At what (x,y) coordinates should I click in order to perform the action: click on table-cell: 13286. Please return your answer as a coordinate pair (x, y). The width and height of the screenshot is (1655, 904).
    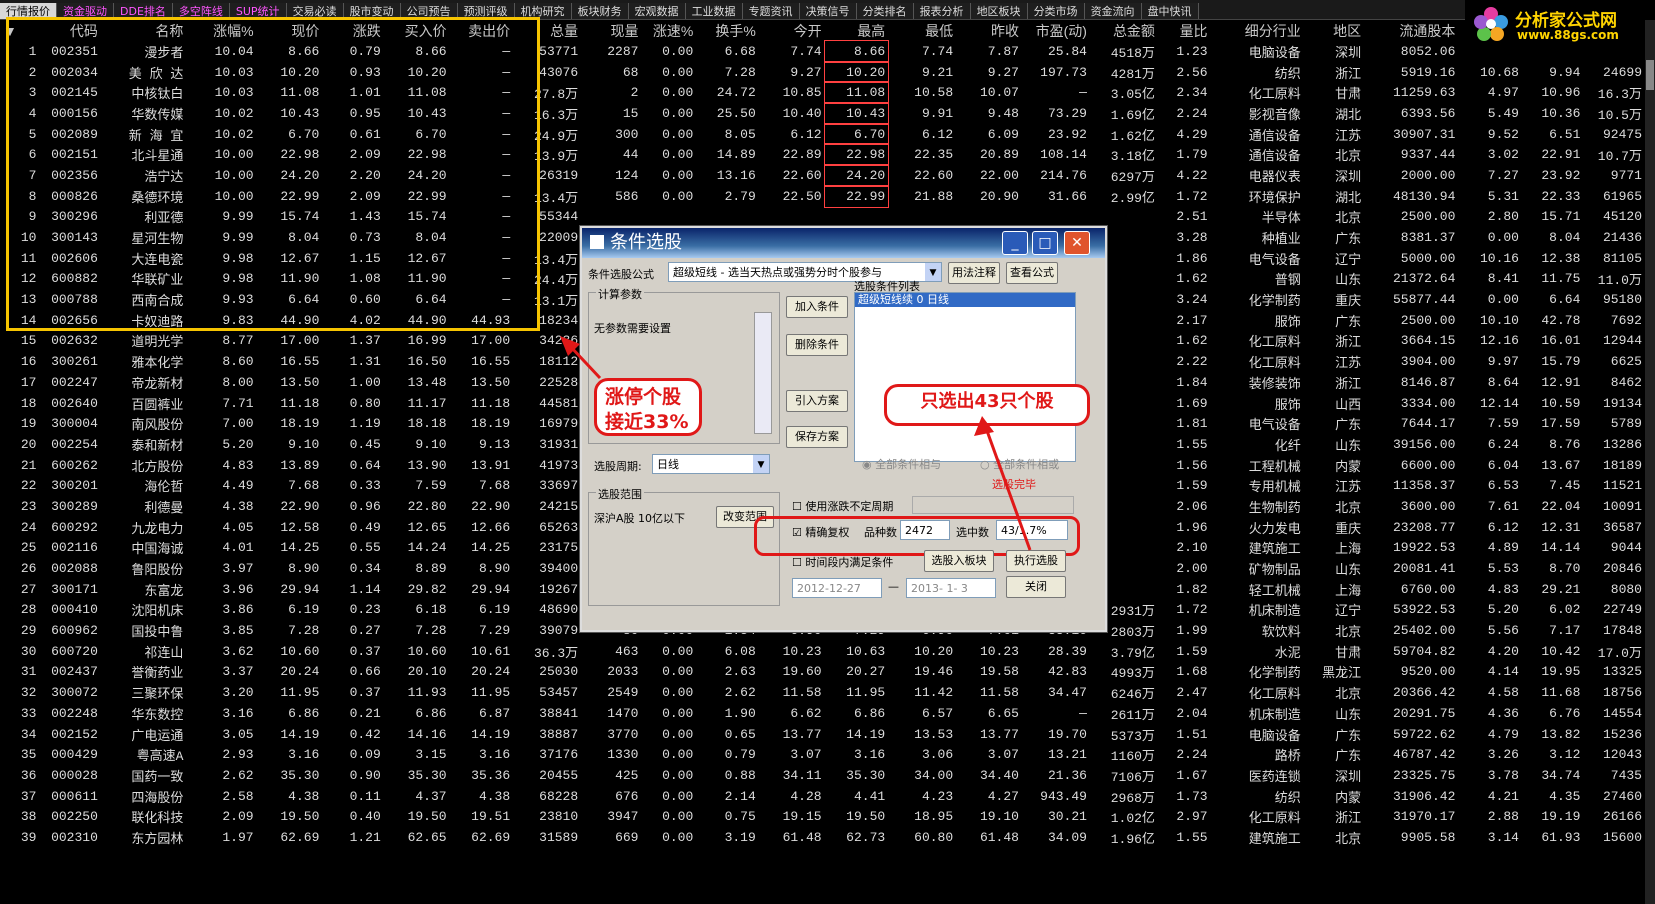
    Looking at the image, I should click on (1622, 444).